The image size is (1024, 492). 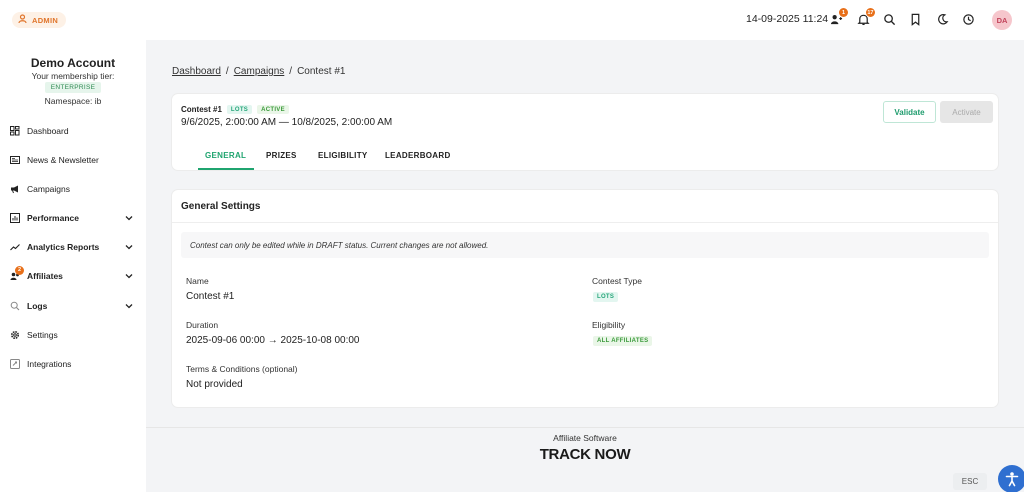 What do you see at coordinates (870, 12) in the screenshot?
I see `bell-badge: 17` at bounding box center [870, 12].